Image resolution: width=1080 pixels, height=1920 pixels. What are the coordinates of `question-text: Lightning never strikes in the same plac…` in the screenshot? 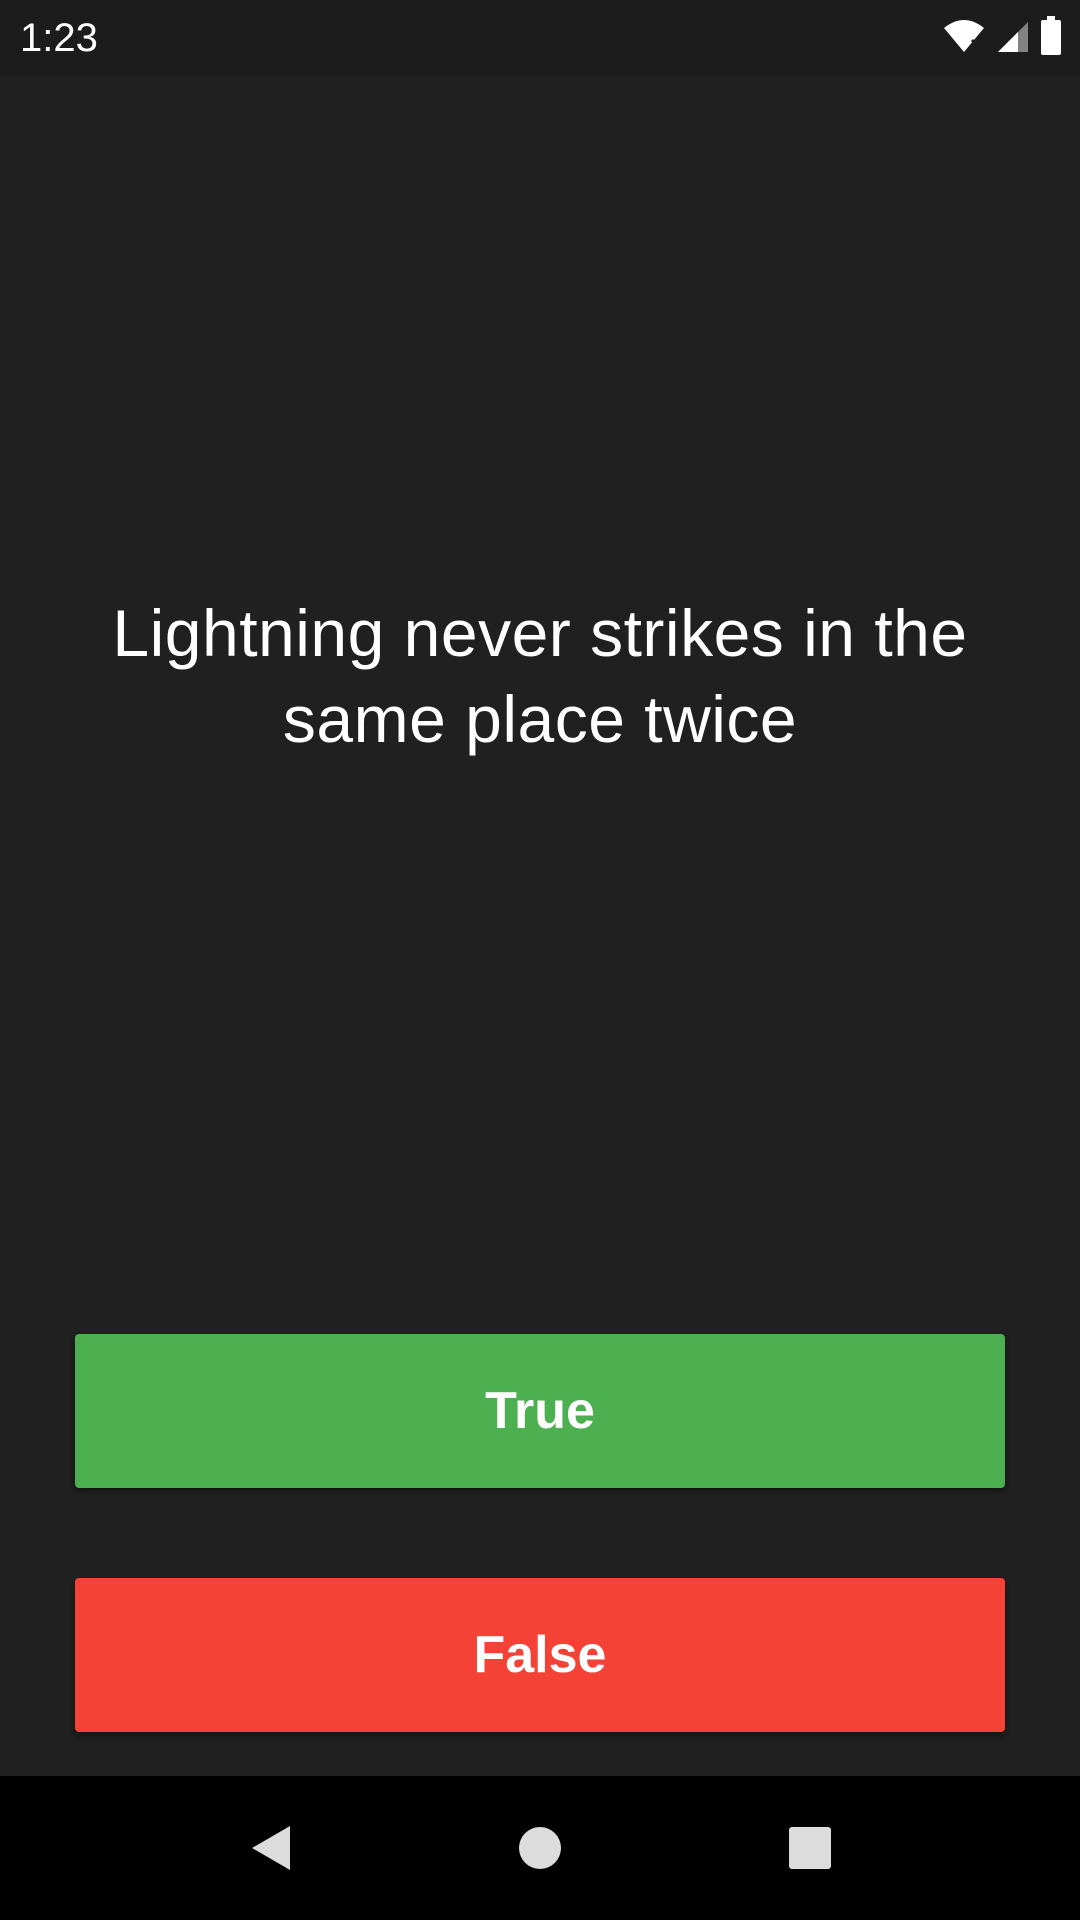 It's located at (540, 676).